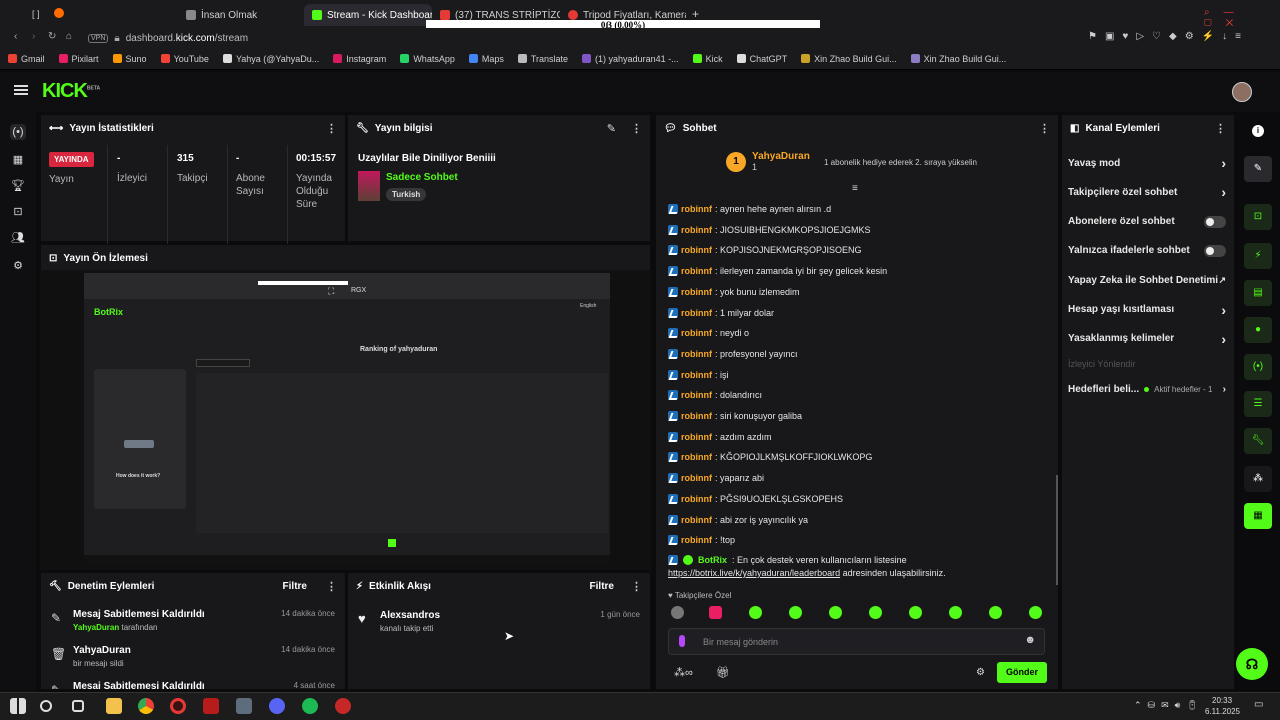 The image size is (1280, 720). What do you see at coordinates (980, 672) in the screenshot?
I see `chat-settings-icon: ⚙` at bounding box center [980, 672].